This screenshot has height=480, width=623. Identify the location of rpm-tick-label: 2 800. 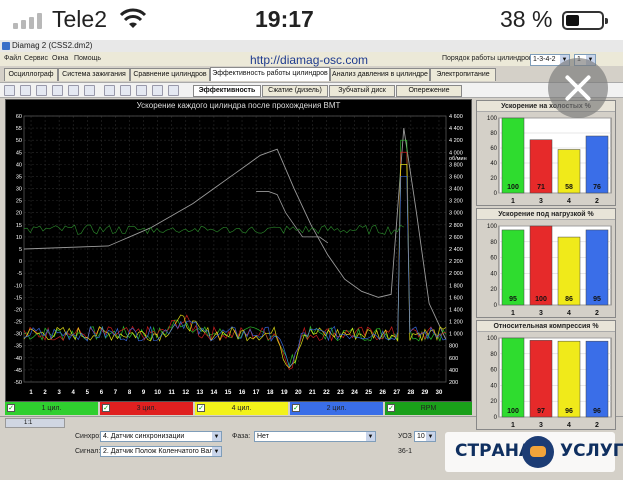
(456, 226).